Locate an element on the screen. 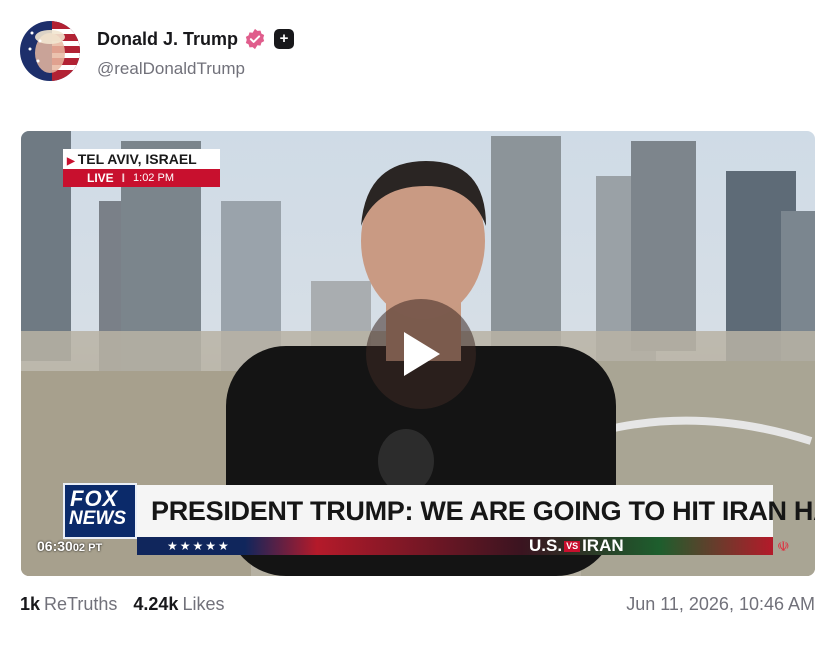 Image resolution: width=840 pixels, height=657 pixels. retruths-label: ReTruths is located at coordinates (81, 604).